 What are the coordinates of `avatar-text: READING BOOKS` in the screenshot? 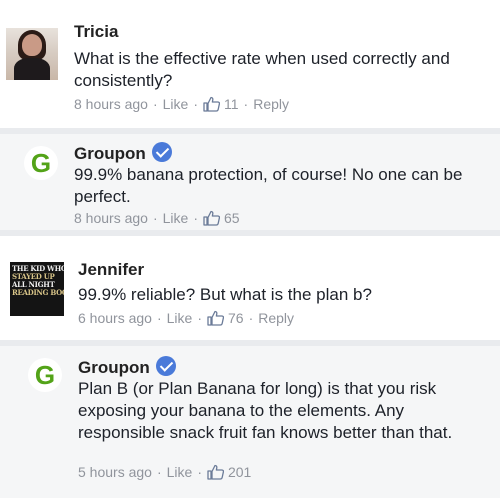 It's located at (38, 292).